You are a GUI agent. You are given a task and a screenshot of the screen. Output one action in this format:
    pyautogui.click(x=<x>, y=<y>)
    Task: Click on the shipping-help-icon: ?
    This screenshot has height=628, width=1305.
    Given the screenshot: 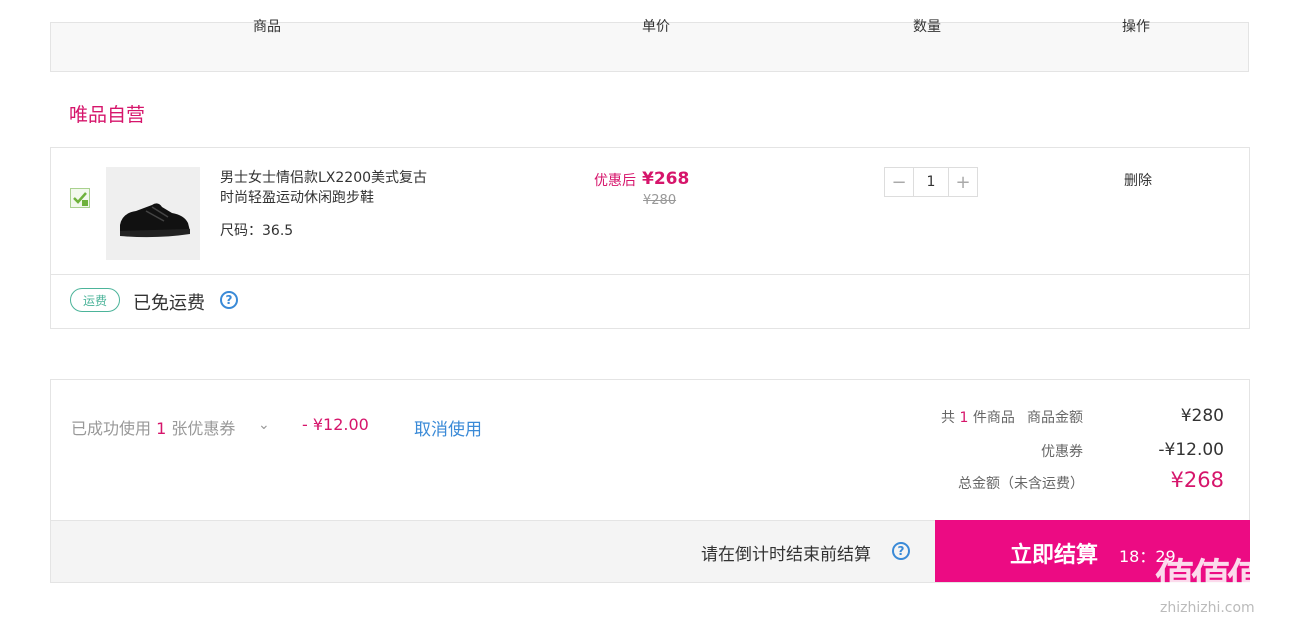 What is the action you would take?
    pyautogui.click(x=229, y=300)
    